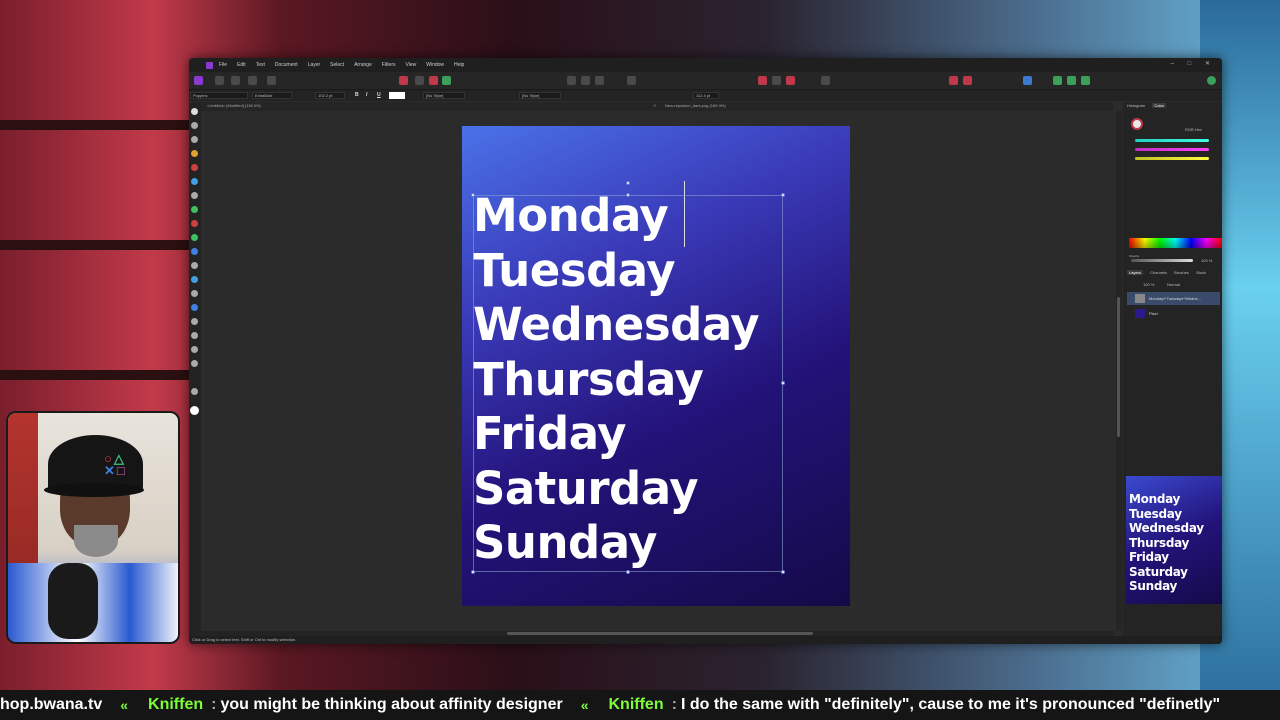 Image resolution: width=1280 pixels, height=720 pixels. I want to click on color-icon, so click(433, 80).